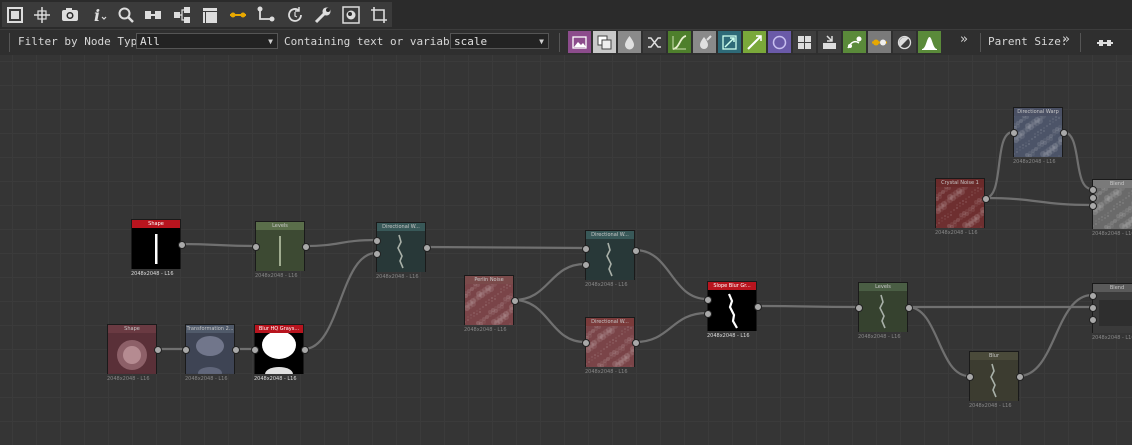 This screenshot has width=1132, height=445. What do you see at coordinates (654, 42) in the screenshot?
I see `shuffle-icon` at bounding box center [654, 42].